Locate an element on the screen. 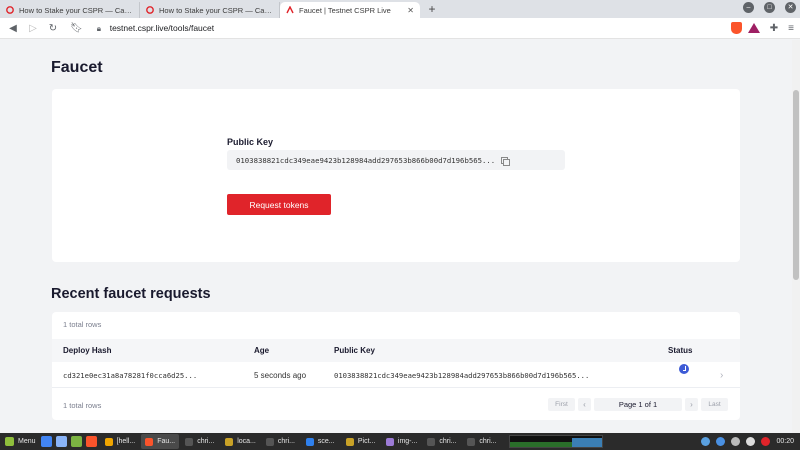 The width and height of the screenshot is (800, 450). chrome-launcher-icon is located at coordinates (46, 441).